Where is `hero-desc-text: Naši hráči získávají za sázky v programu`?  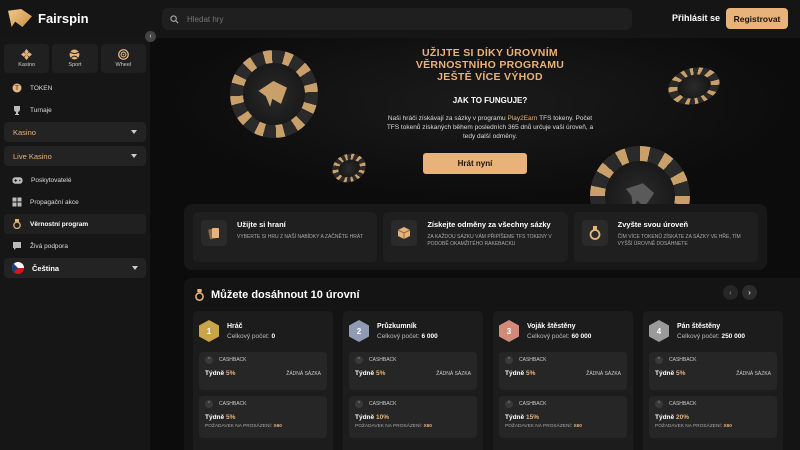
hero-desc-text: Naši hráči získávají za sázky v programu is located at coordinates (447, 118).